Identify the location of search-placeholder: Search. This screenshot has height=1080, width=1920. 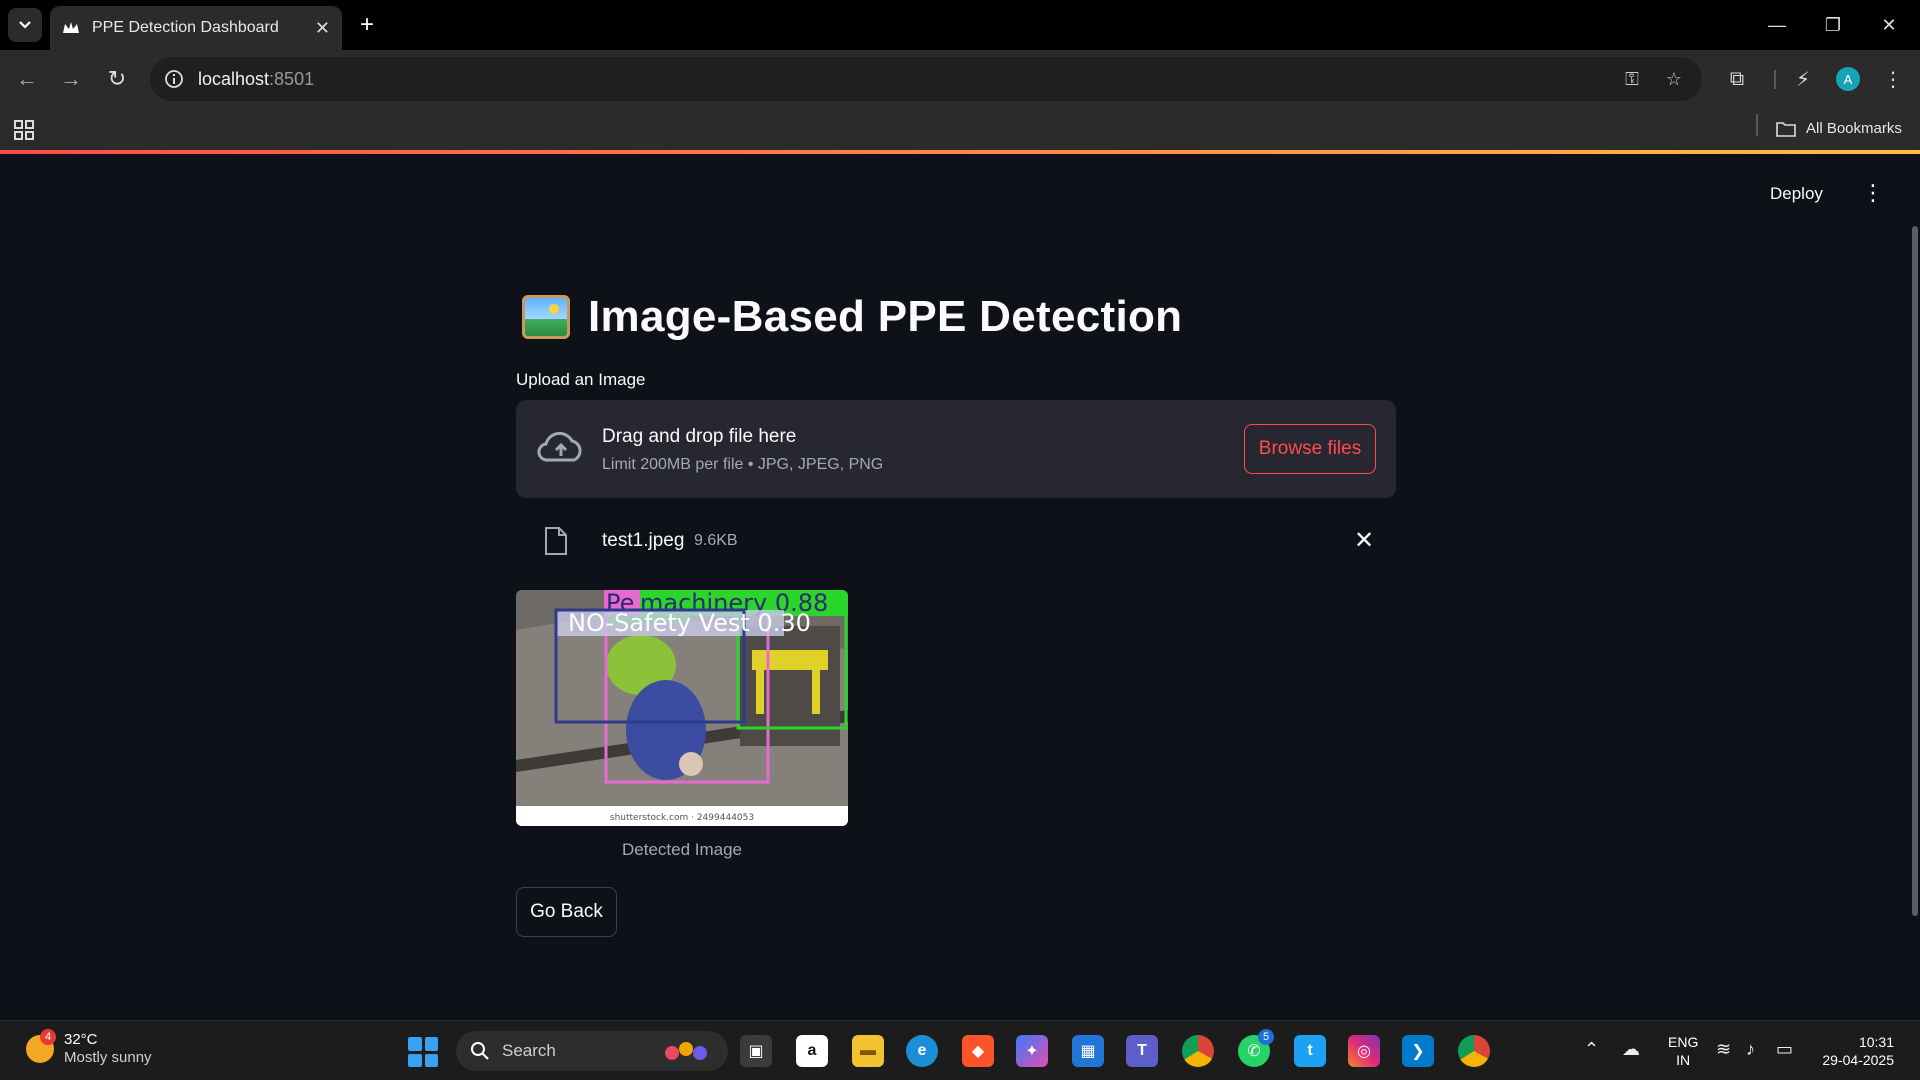
(529, 1050).